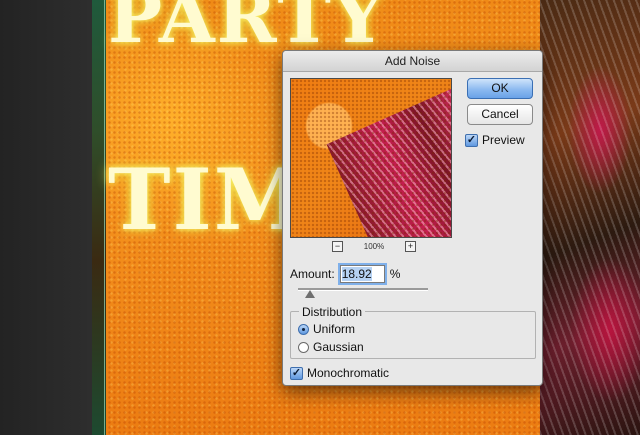 The image size is (640, 435). I want to click on preview-zoom-controls: − 100% +, so click(374, 246).